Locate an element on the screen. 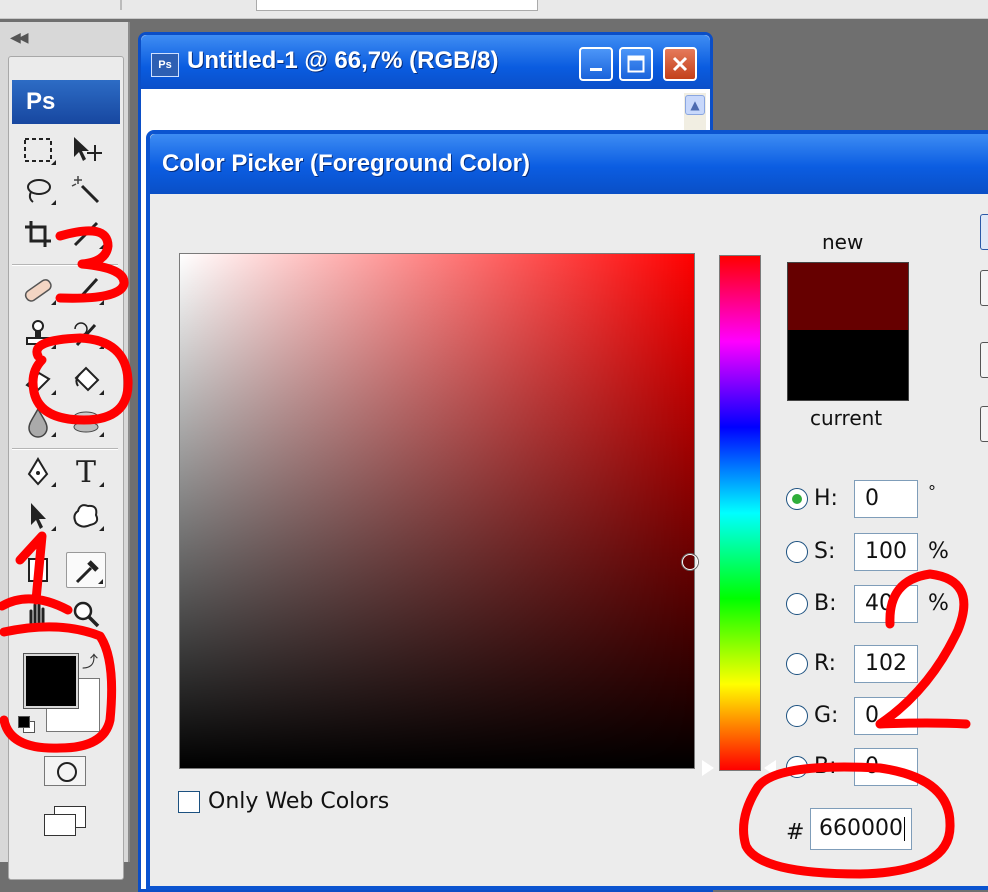 This screenshot has height=892, width=988. brightness-label: B: is located at coordinates (825, 603).